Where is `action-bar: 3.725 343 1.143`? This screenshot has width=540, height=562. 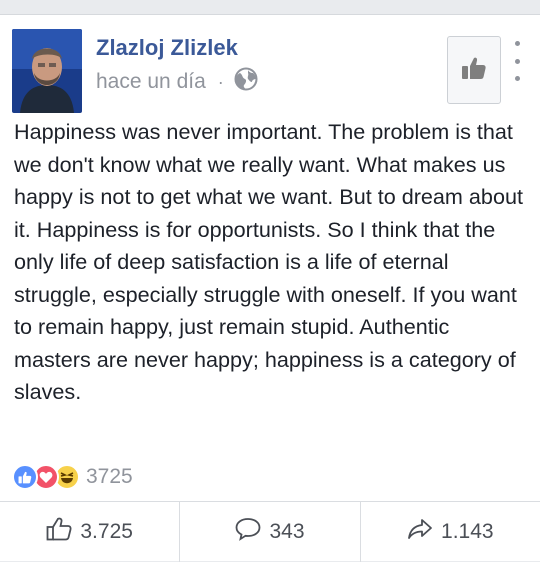 action-bar: 3.725 343 1.143 is located at coordinates (270, 531).